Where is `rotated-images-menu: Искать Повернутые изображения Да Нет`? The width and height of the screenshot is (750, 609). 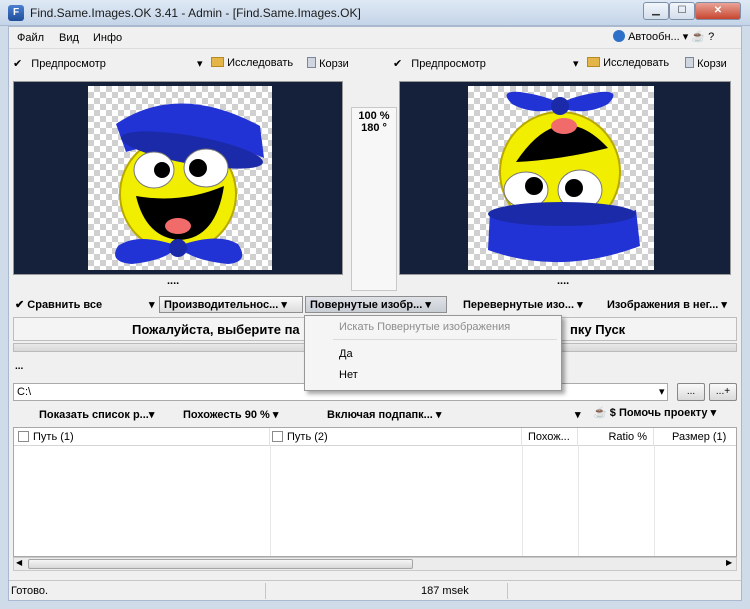 rotated-images-menu: Искать Повернутые изображения Да Нет is located at coordinates (433, 353).